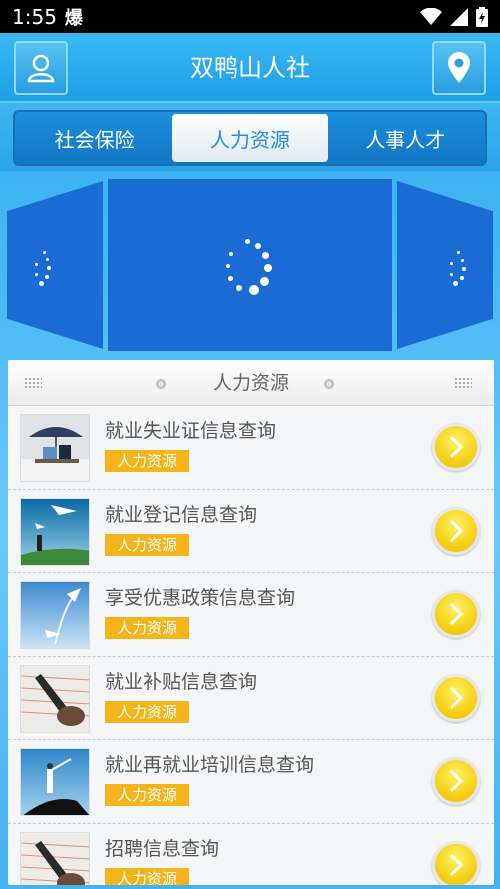 The width and height of the screenshot is (500, 889). I want to click on dot-icon, so click(329, 384).